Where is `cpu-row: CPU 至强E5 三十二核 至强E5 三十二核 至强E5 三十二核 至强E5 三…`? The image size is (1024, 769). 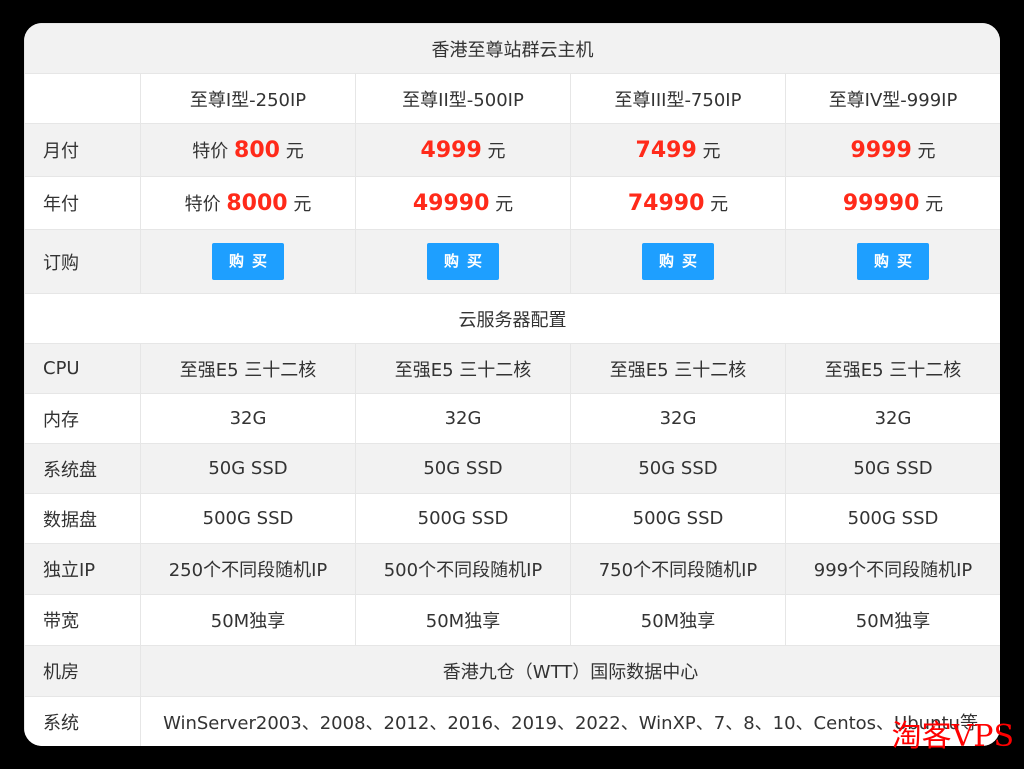 cpu-row: CPU 至强E5 三十二核 至强E5 三十二核 至强E5 三十二核 至强E5 三… is located at coordinates (512, 368).